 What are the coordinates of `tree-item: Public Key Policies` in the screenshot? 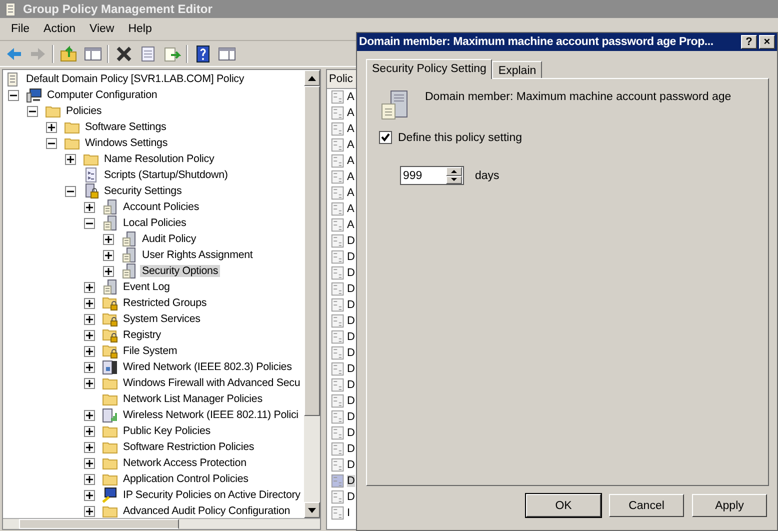 It's located at (166, 431).